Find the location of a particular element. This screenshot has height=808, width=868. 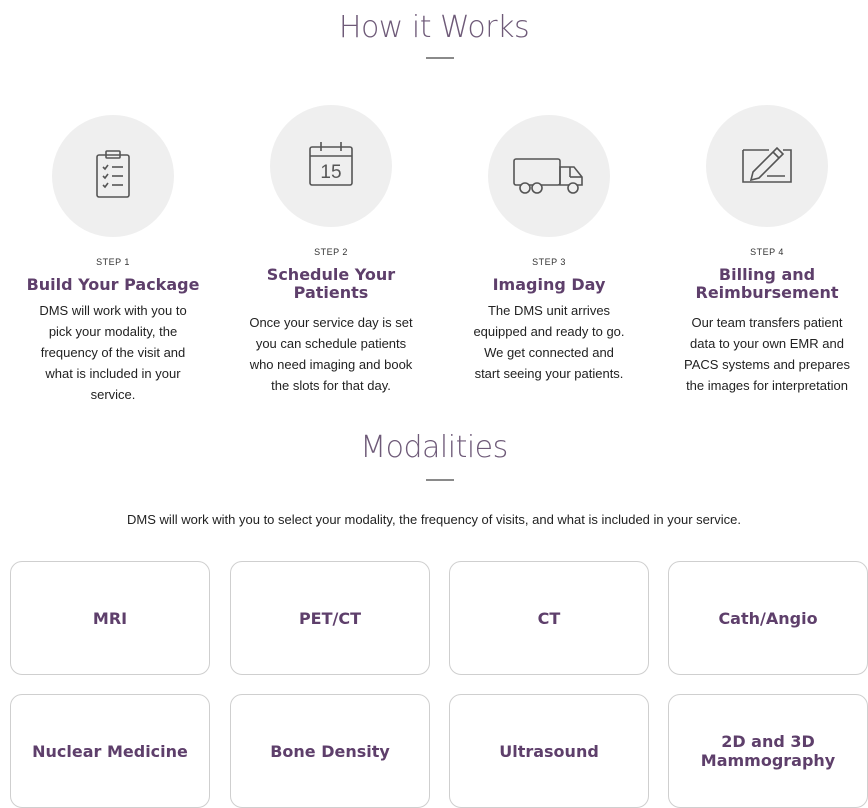

step-3-heading: Imaging Day is located at coordinates (549, 284).